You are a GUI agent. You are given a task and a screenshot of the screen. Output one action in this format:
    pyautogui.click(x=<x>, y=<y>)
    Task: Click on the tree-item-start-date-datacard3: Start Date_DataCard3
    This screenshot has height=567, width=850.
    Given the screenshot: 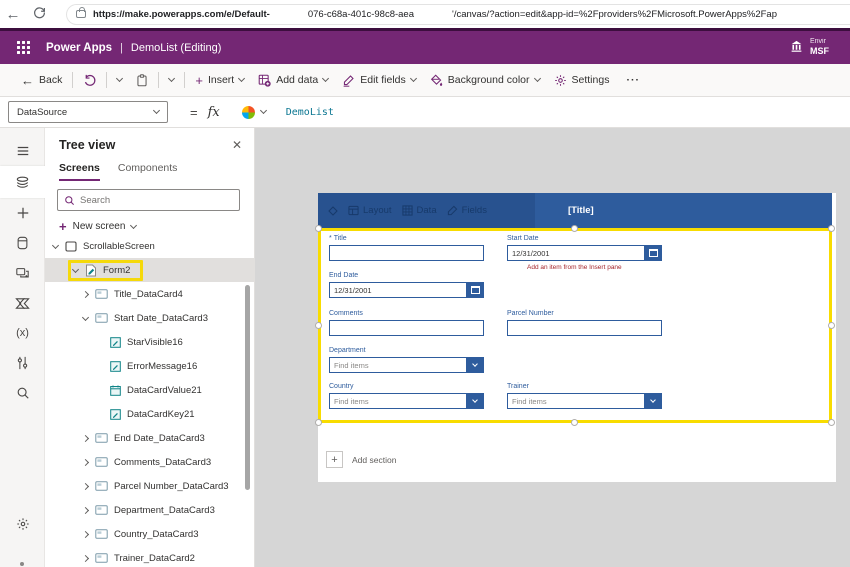 What is the action you would take?
    pyautogui.click(x=149, y=318)
    